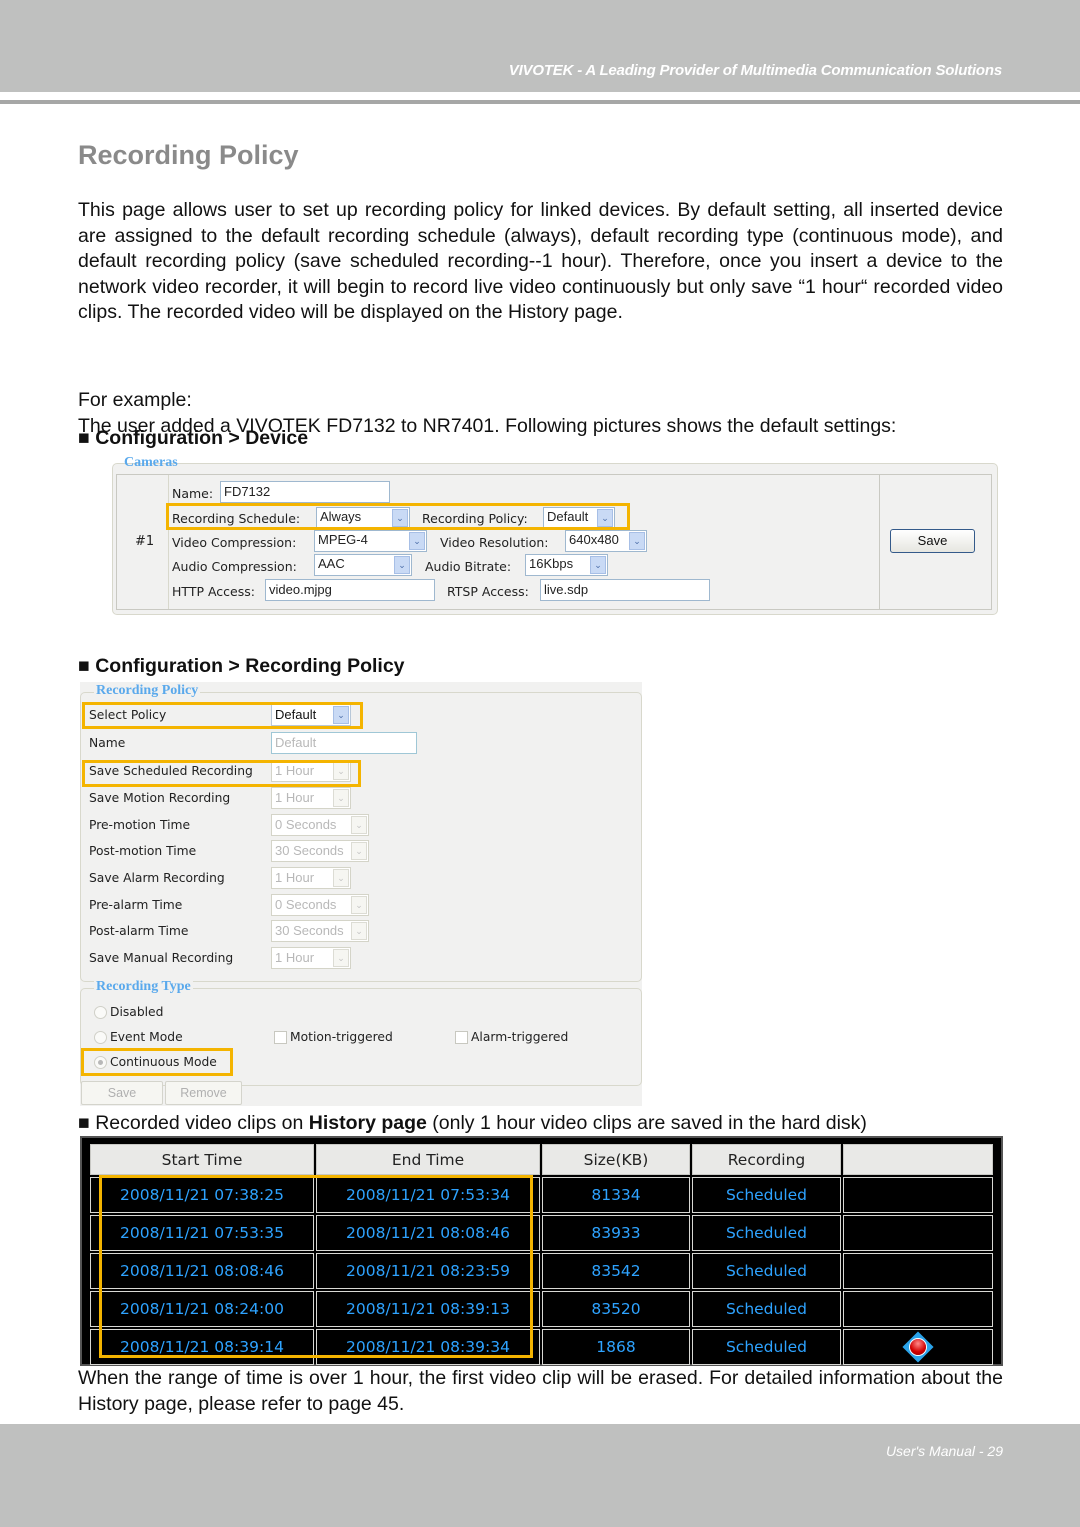 The height and width of the screenshot is (1527, 1080). Describe the element at coordinates (137, 1012) in the screenshot. I see `disabled-label: Disabled` at that location.